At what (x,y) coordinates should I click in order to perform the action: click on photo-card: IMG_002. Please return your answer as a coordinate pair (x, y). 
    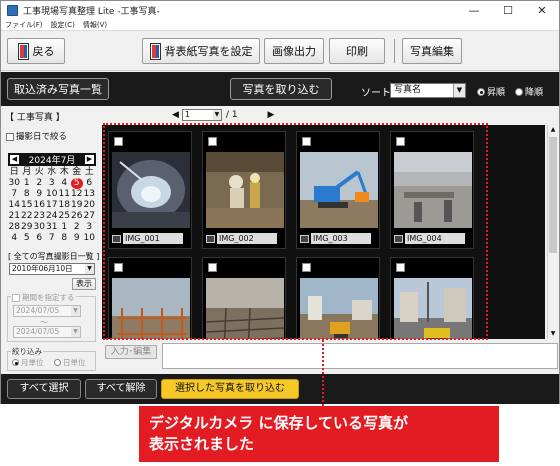
    Looking at the image, I should click on (244, 190).